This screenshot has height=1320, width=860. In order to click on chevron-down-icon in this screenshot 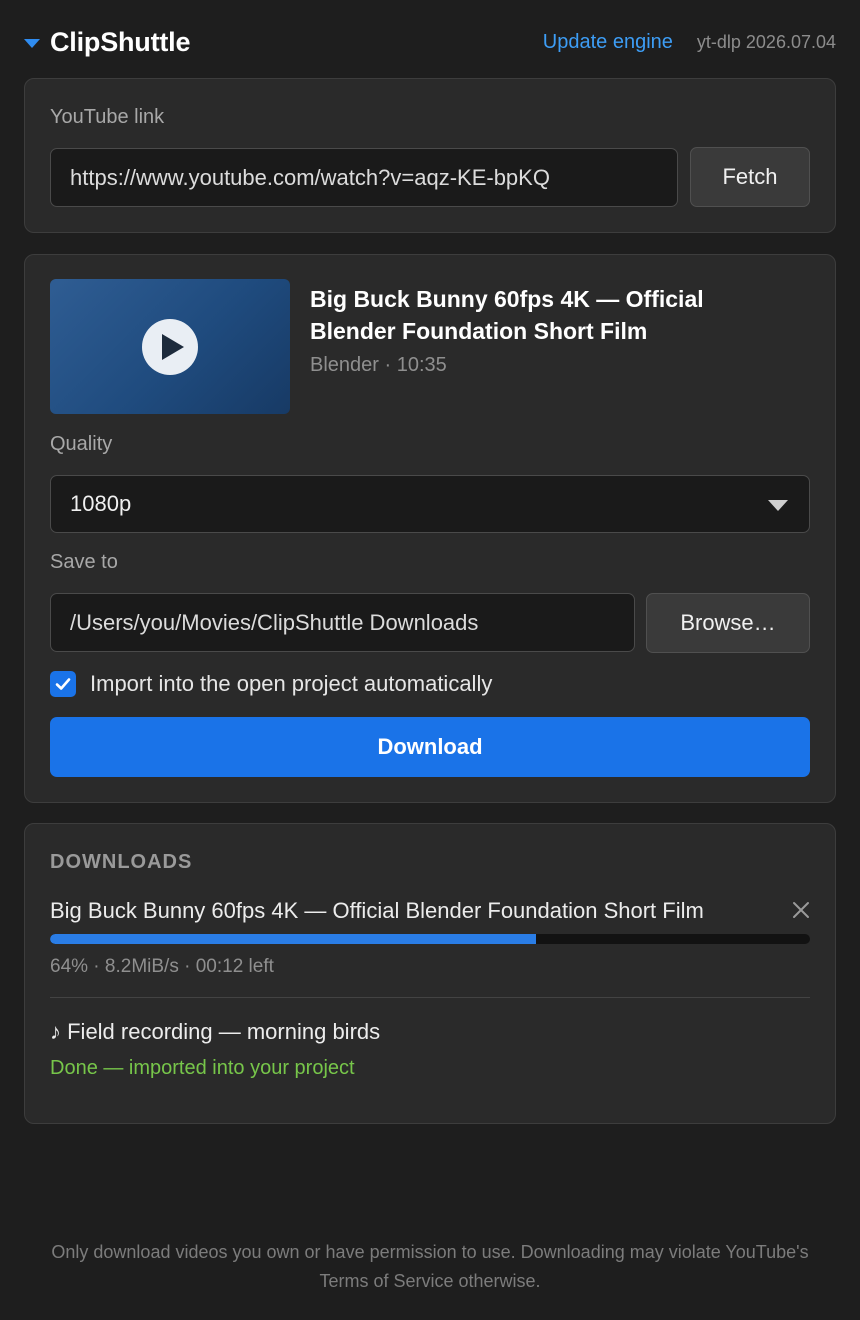, I will do `click(778, 505)`.